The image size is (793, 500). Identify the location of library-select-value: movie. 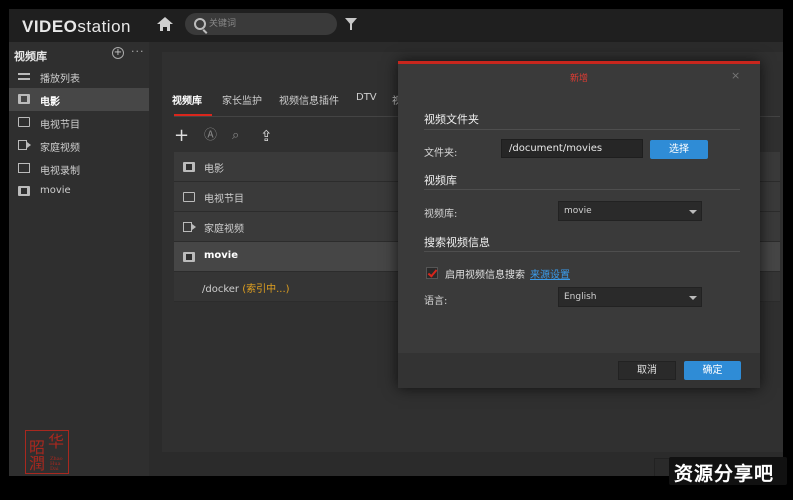
(578, 211).